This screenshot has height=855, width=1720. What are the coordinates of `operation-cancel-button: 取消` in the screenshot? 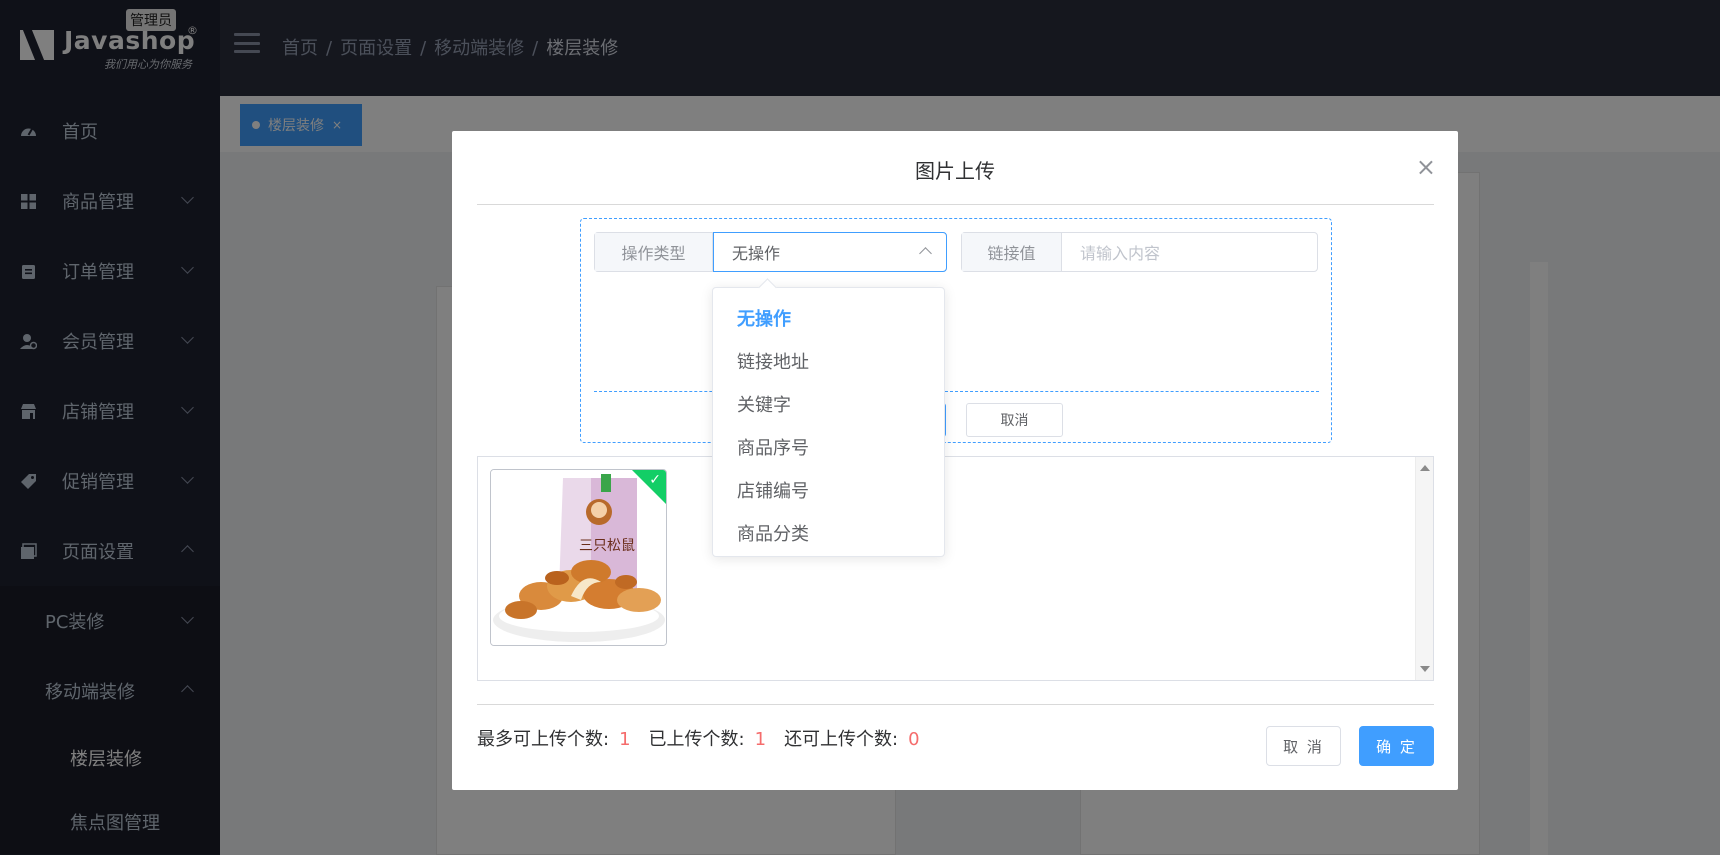 It's located at (1014, 420).